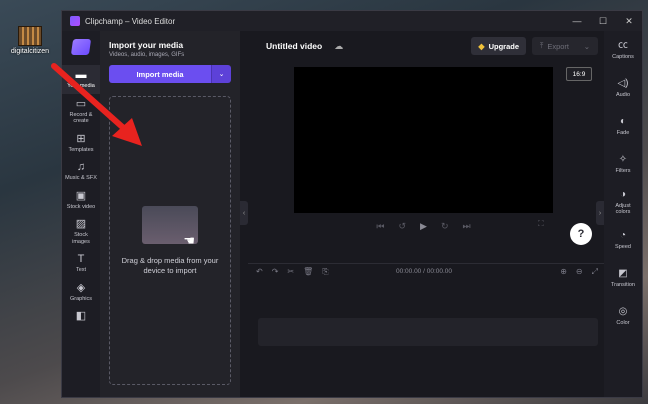 This screenshot has height=404, width=648. I want to click on window-title: Clipchamp – Video Editor, so click(130, 21).